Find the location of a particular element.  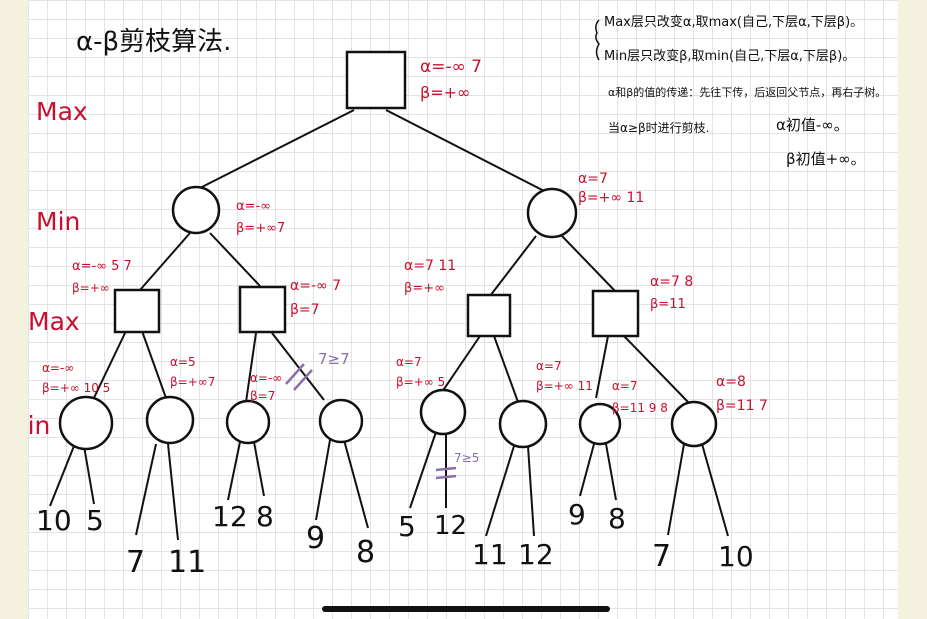

level-label-max-0: Max is located at coordinates (62, 111).